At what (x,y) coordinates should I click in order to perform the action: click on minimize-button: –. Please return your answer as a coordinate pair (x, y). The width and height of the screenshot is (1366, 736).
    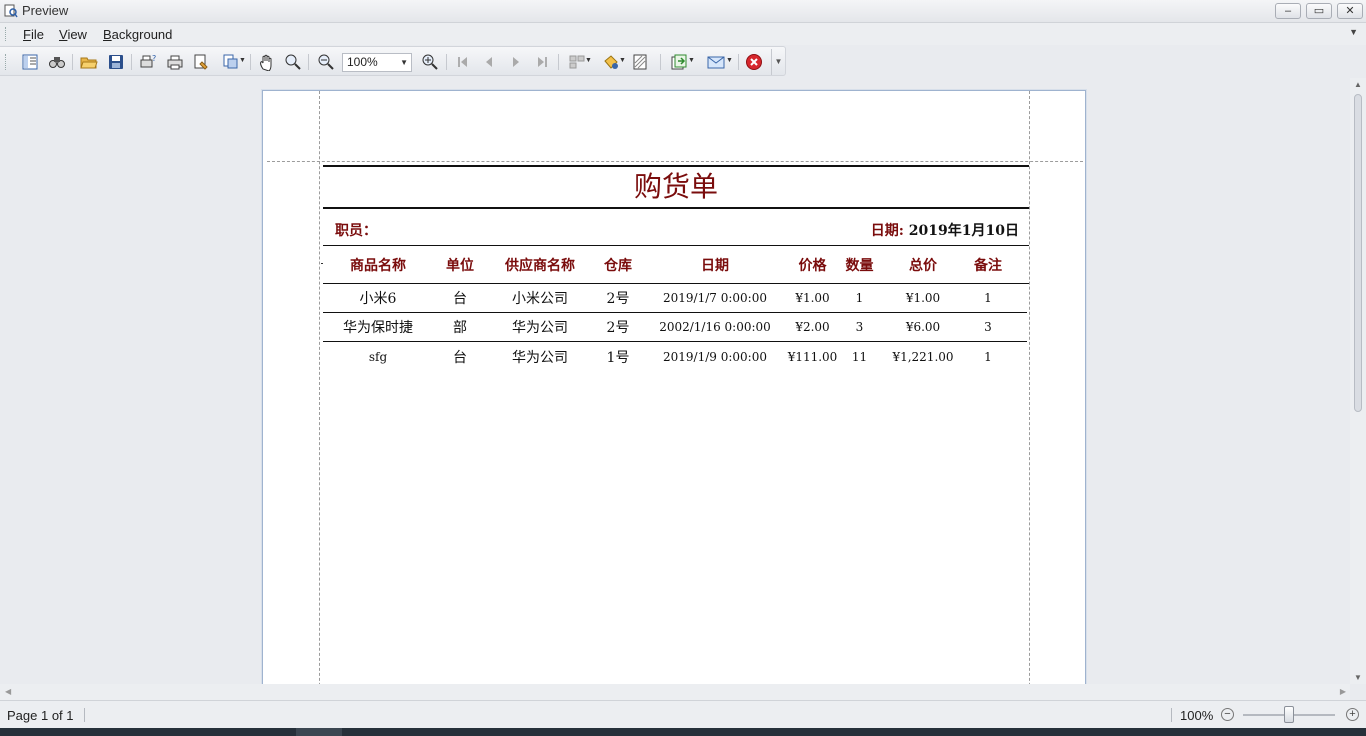
    Looking at the image, I should click on (1288, 11).